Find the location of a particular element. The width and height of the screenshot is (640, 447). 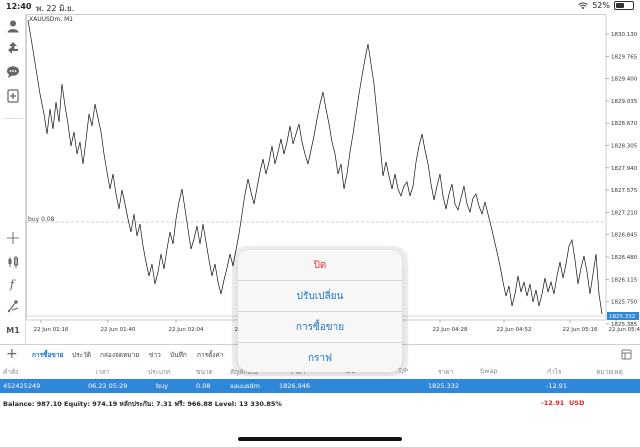

x-tick-label: 22 Jun 05:16 is located at coordinates (580, 330).